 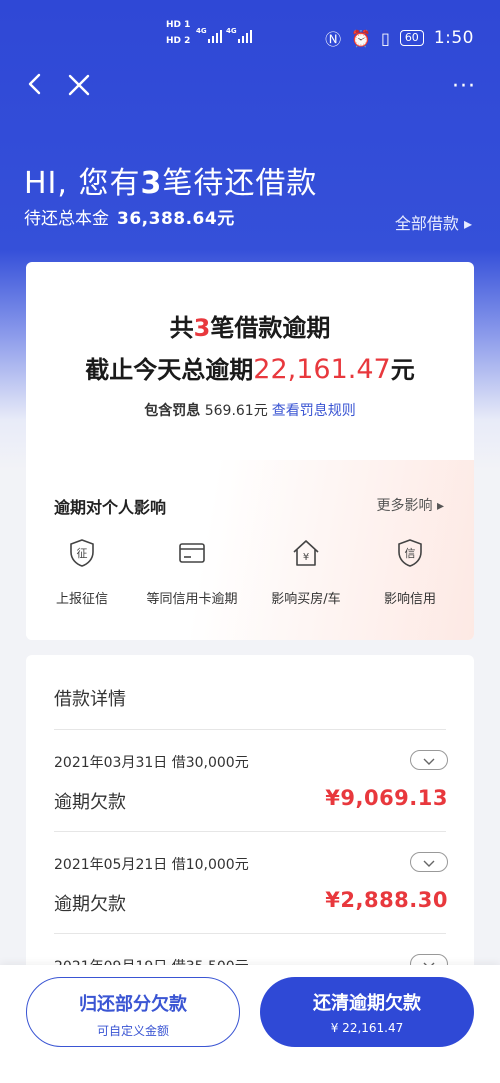 I want to click on line1-prefix: 共, so click(x=181, y=328).